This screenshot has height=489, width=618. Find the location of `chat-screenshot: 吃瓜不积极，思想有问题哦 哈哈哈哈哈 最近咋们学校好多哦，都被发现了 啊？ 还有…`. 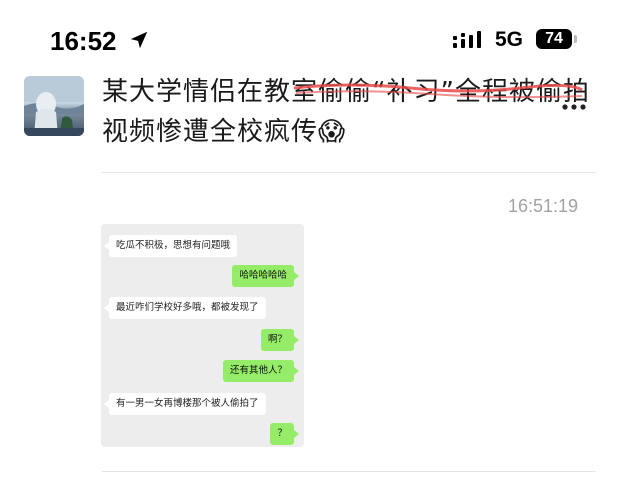

chat-screenshot: 吃瓜不积极，思想有问题哦 哈哈哈哈哈 最近咋们学校好多哦，都被发现了 啊？ 还有… is located at coordinates (202, 335).